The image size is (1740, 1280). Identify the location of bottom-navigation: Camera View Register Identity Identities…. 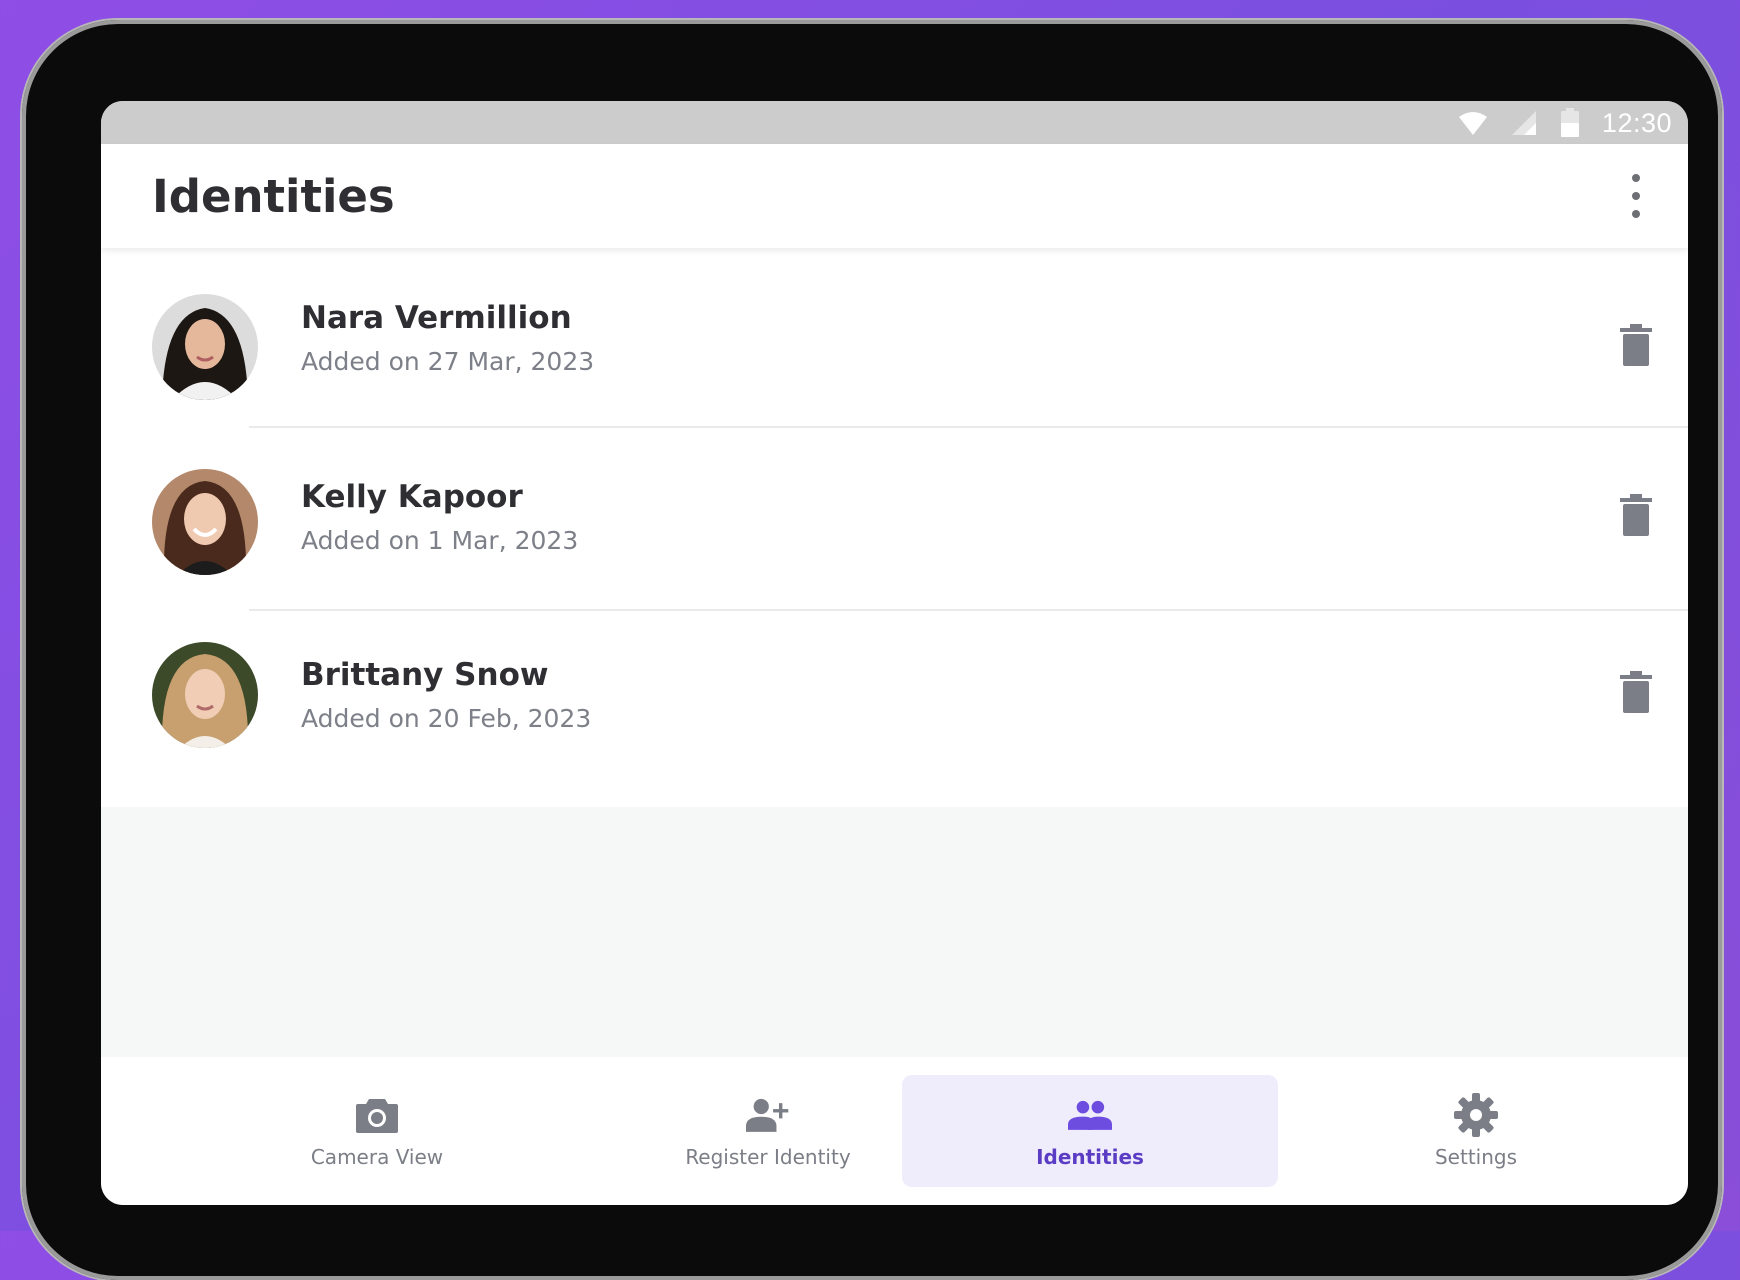
(894, 1131).